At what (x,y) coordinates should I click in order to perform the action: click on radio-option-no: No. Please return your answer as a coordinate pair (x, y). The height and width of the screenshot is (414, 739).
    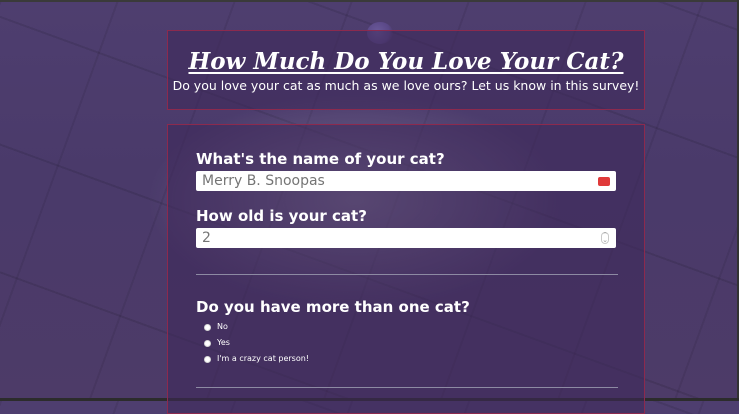
    Looking at the image, I should click on (216, 327).